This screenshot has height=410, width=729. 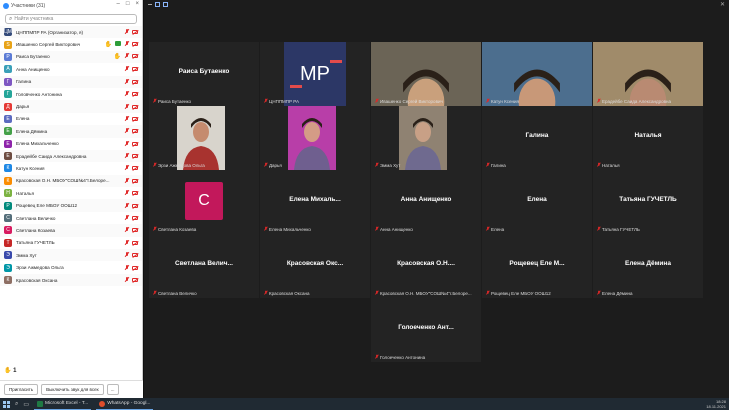 I want to click on participant-row: Г Галина, so click(x=71, y=81).